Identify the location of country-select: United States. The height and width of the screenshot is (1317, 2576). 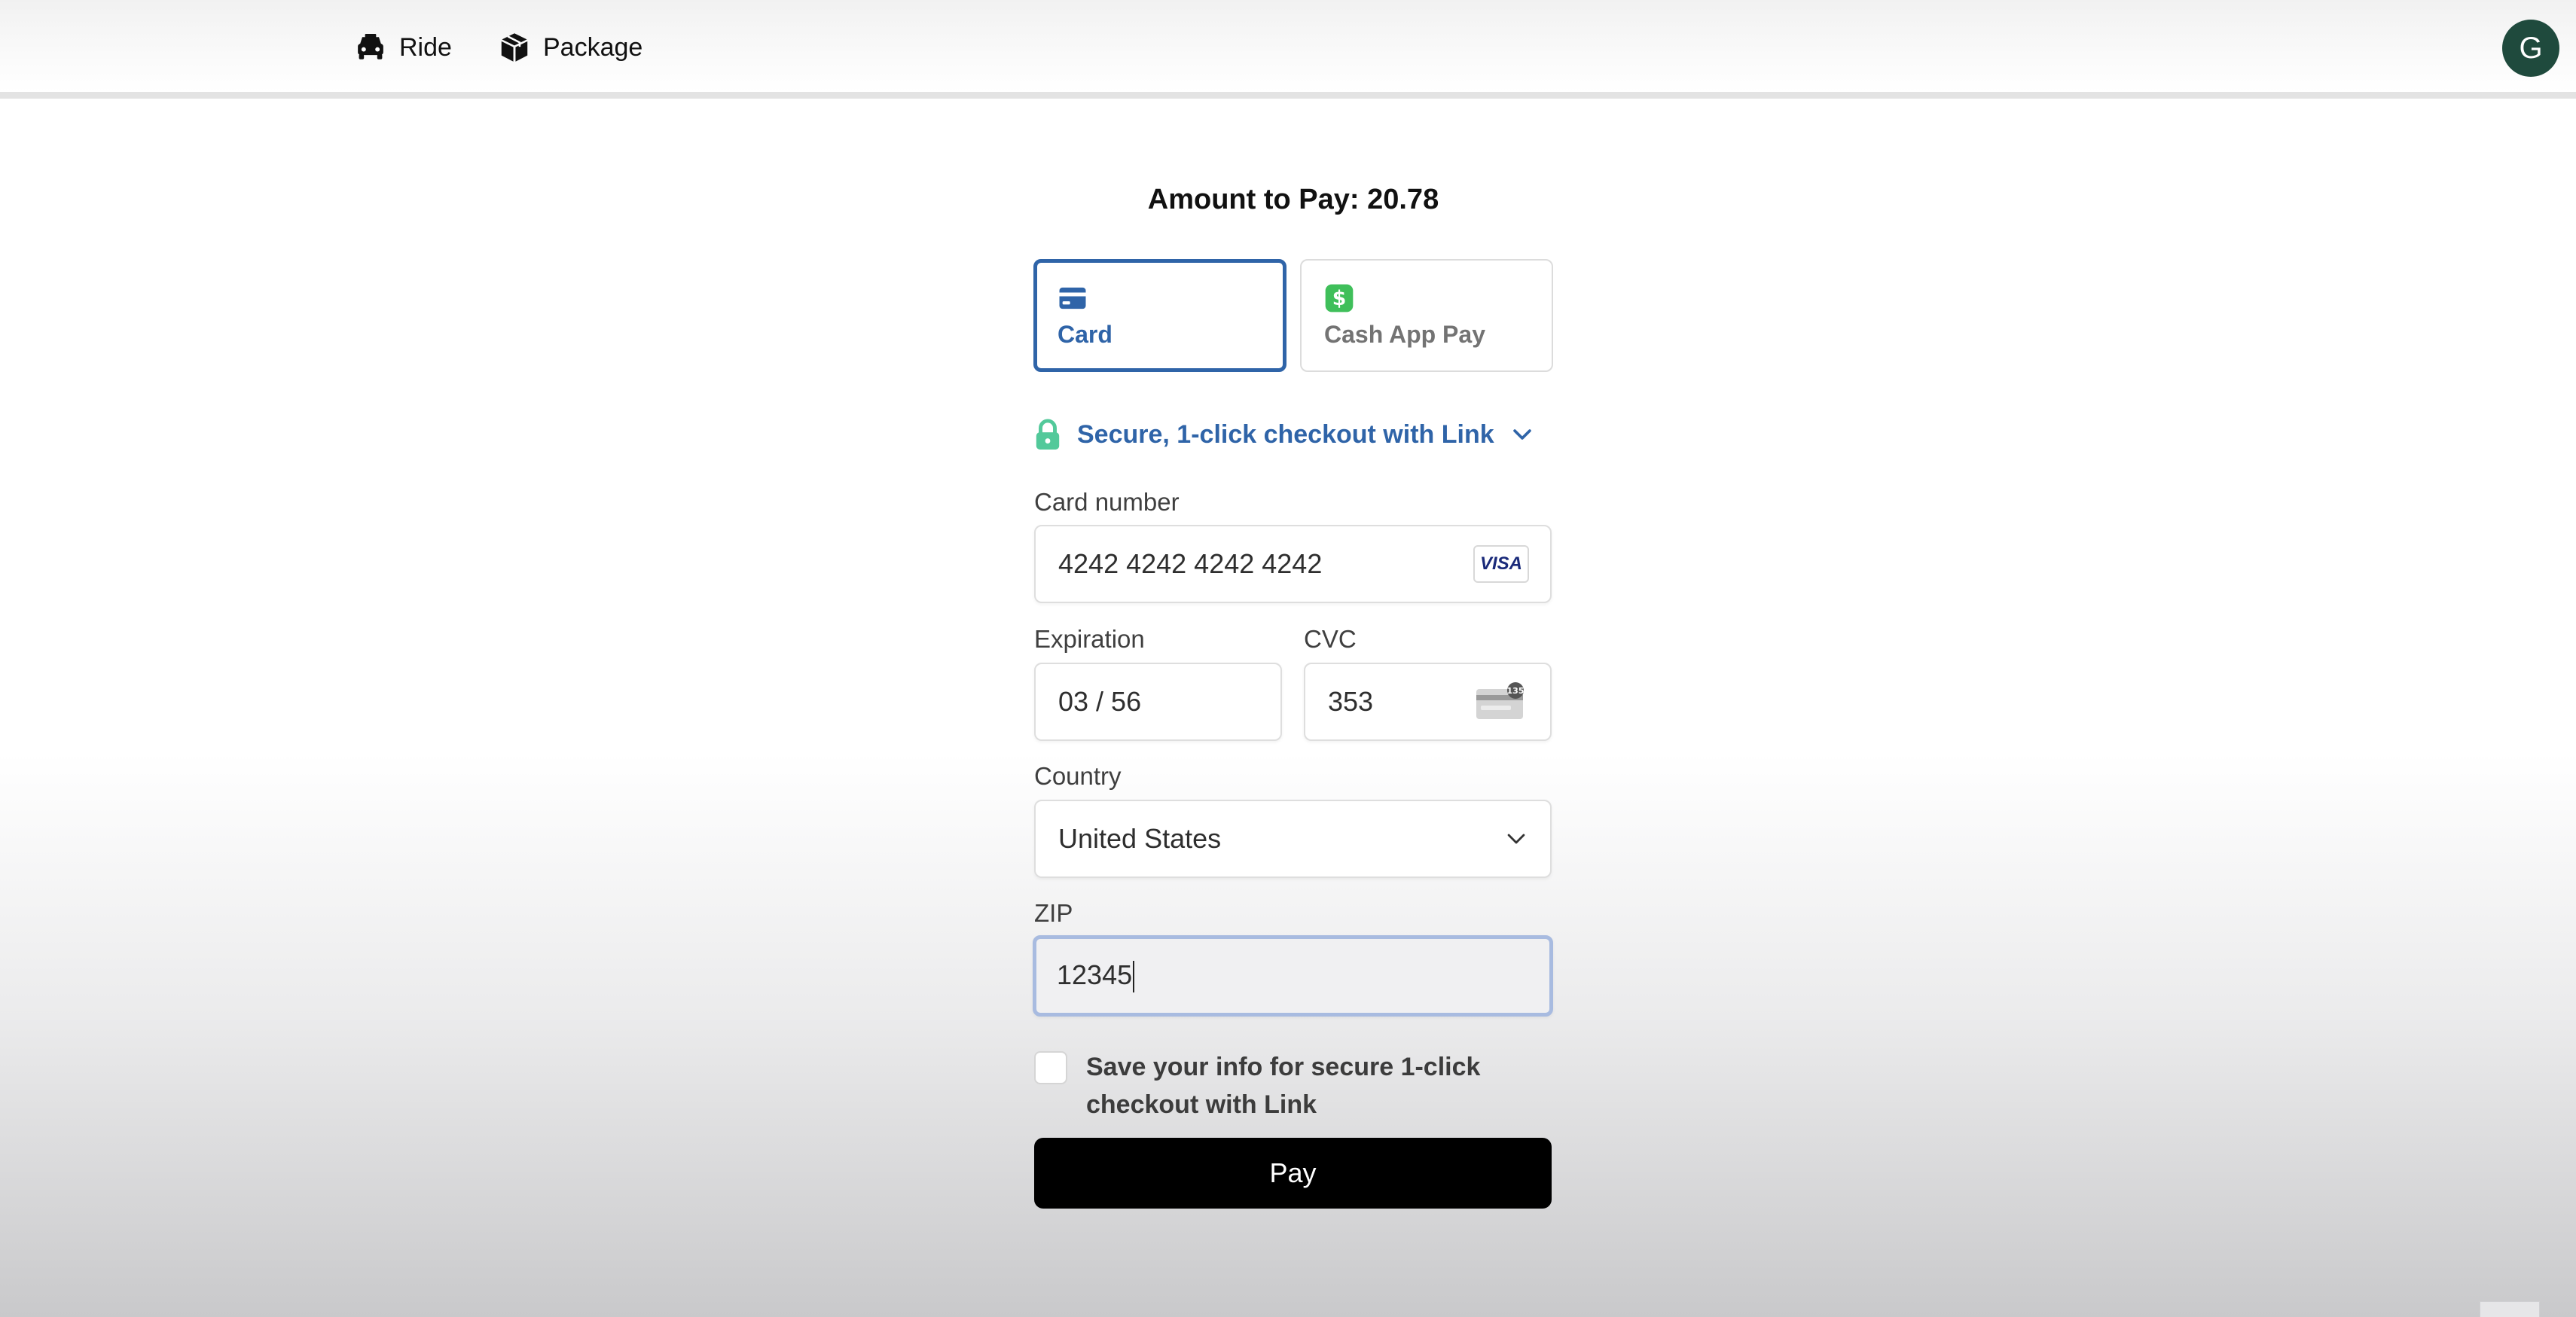
(1293, 839).